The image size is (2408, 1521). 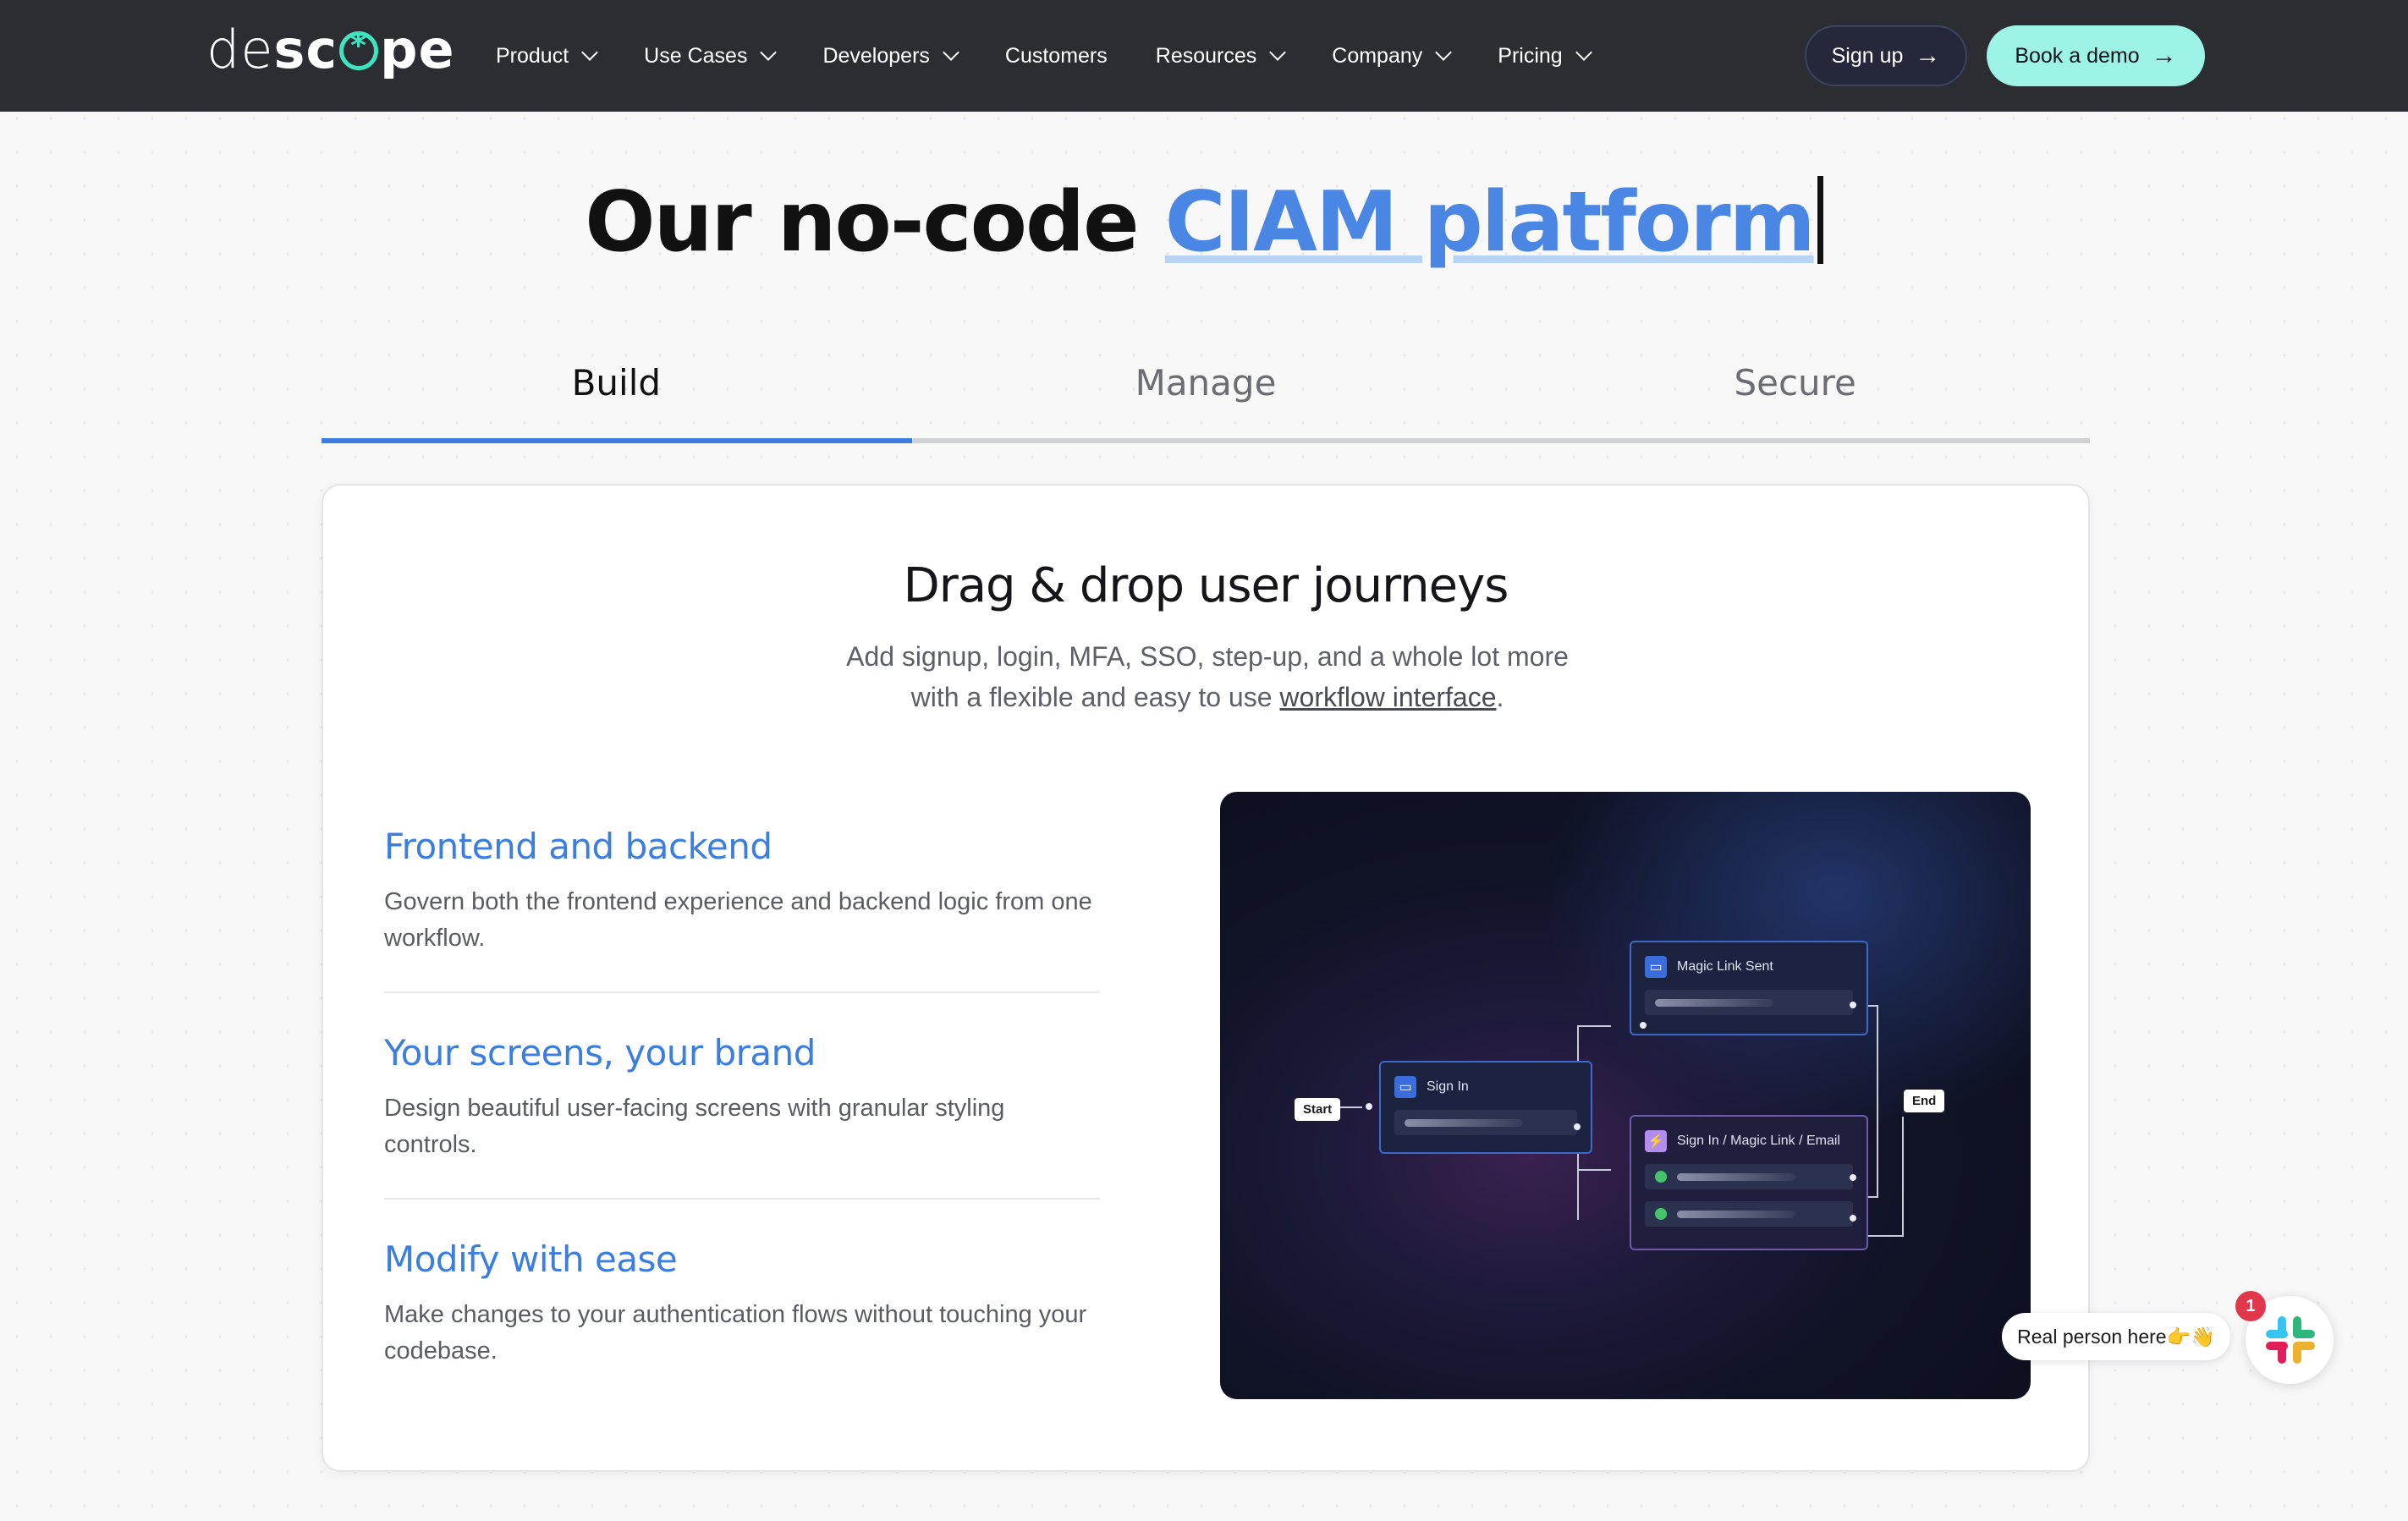 What do you see at coordinates (2077, 55) in the screenshot?
I see `book-demo-label: Book a demo` at bounding box center [2077, 55].